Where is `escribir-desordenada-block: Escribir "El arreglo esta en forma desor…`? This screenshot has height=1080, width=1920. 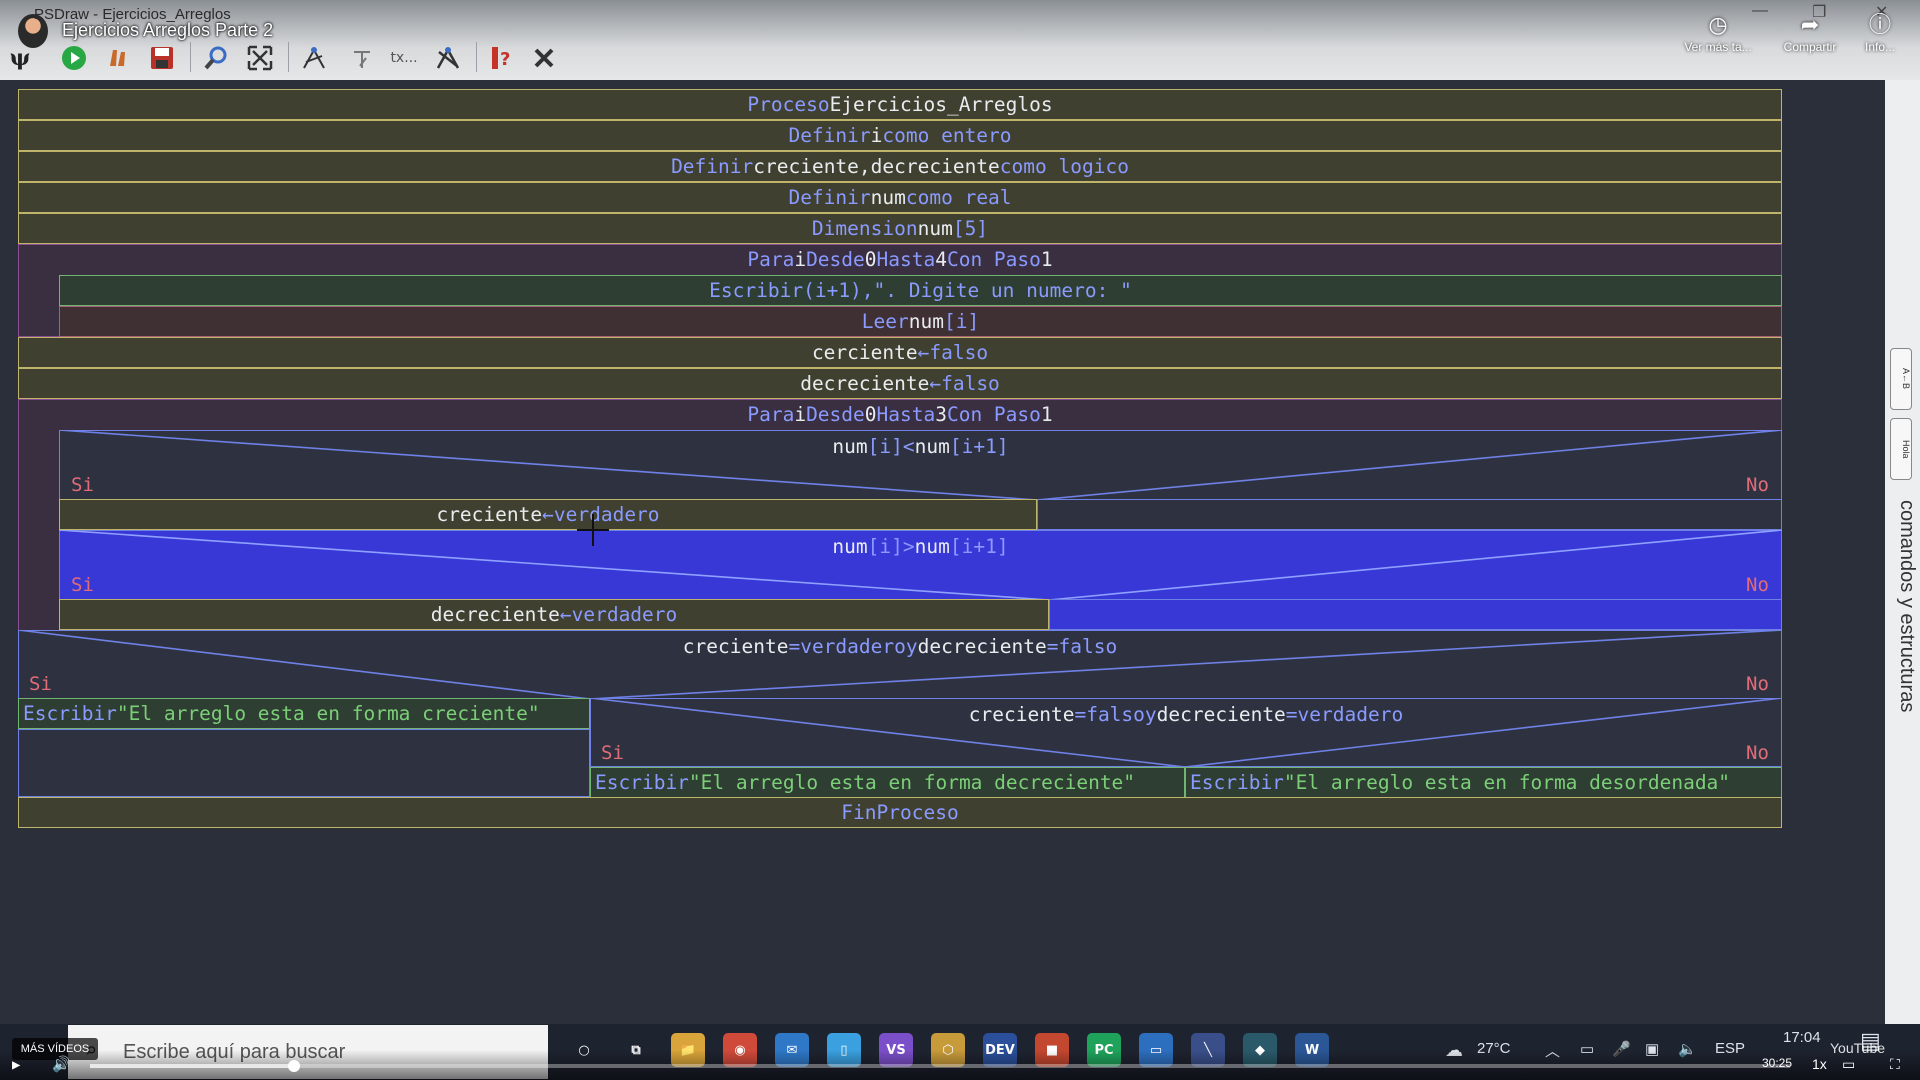 escribir-desordenada-block: Escribir "El arreglo esta en forma desor… is located at coordinates (1483, 782).